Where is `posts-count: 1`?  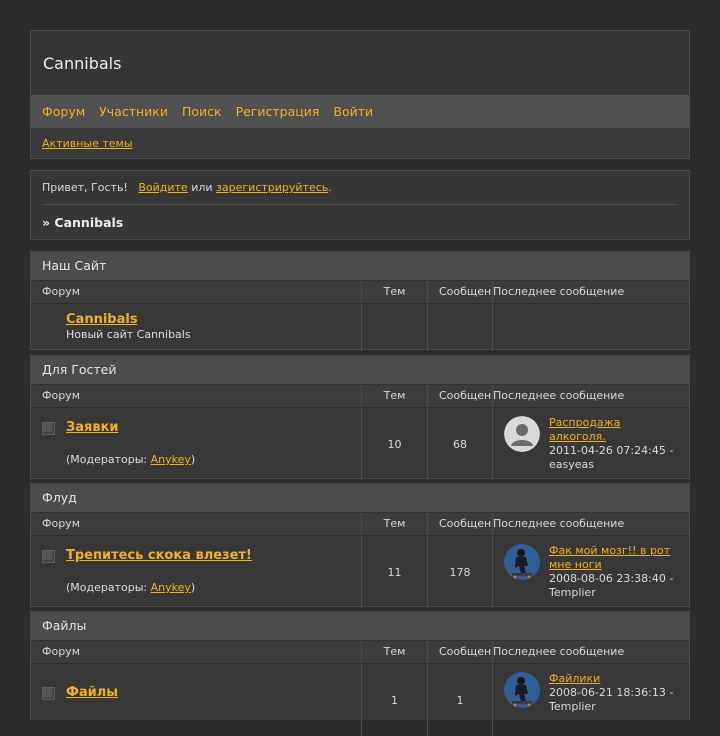 posts-count: 1 is located at coordinates (460, 700).